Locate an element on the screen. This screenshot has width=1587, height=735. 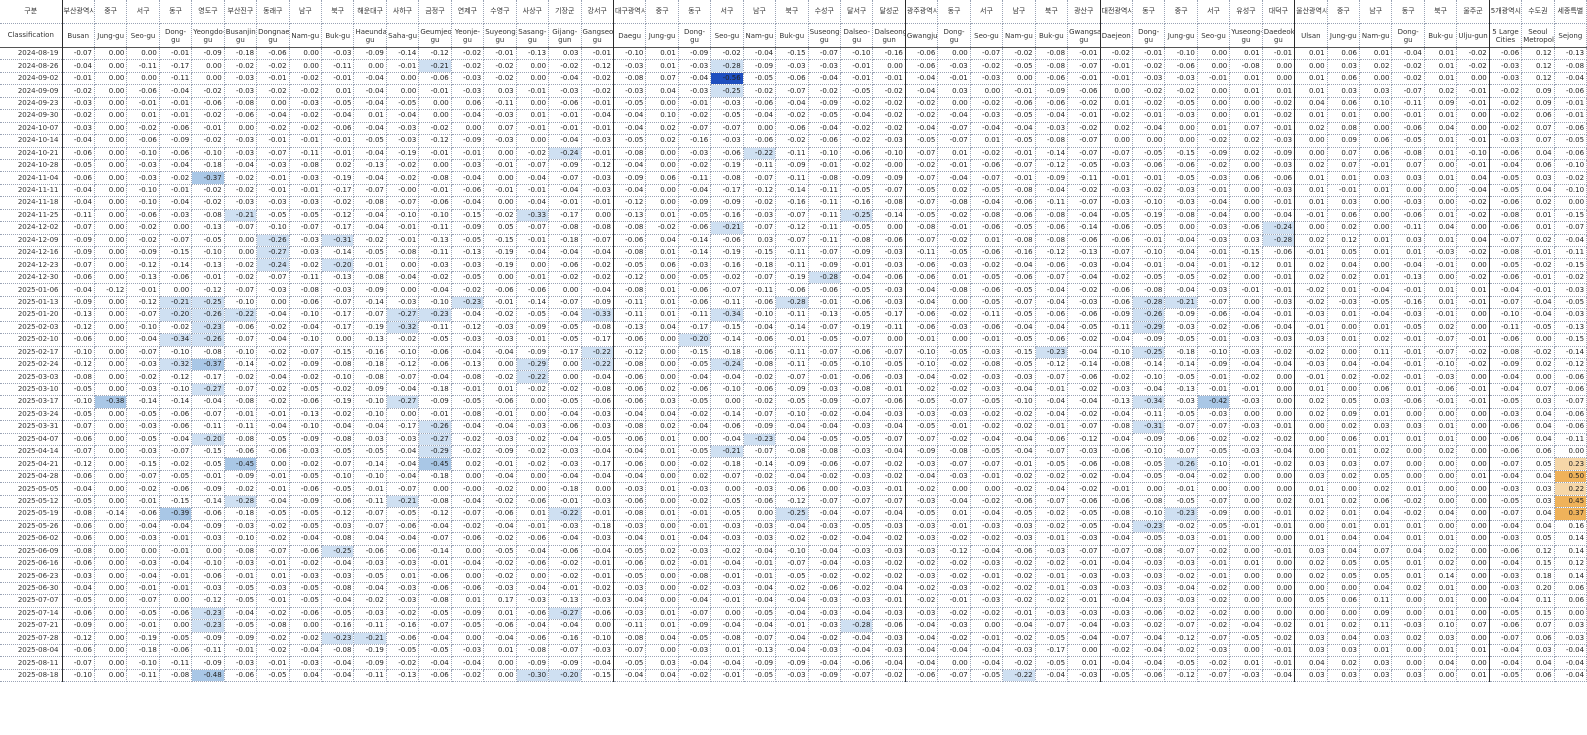
table-cell: 0.06 is located at coordinates (1344, 440).